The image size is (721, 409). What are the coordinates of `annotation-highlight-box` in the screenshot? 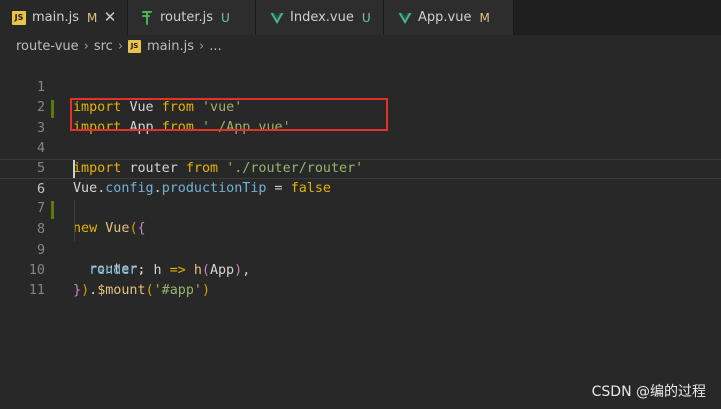 It's located at (229, 114).